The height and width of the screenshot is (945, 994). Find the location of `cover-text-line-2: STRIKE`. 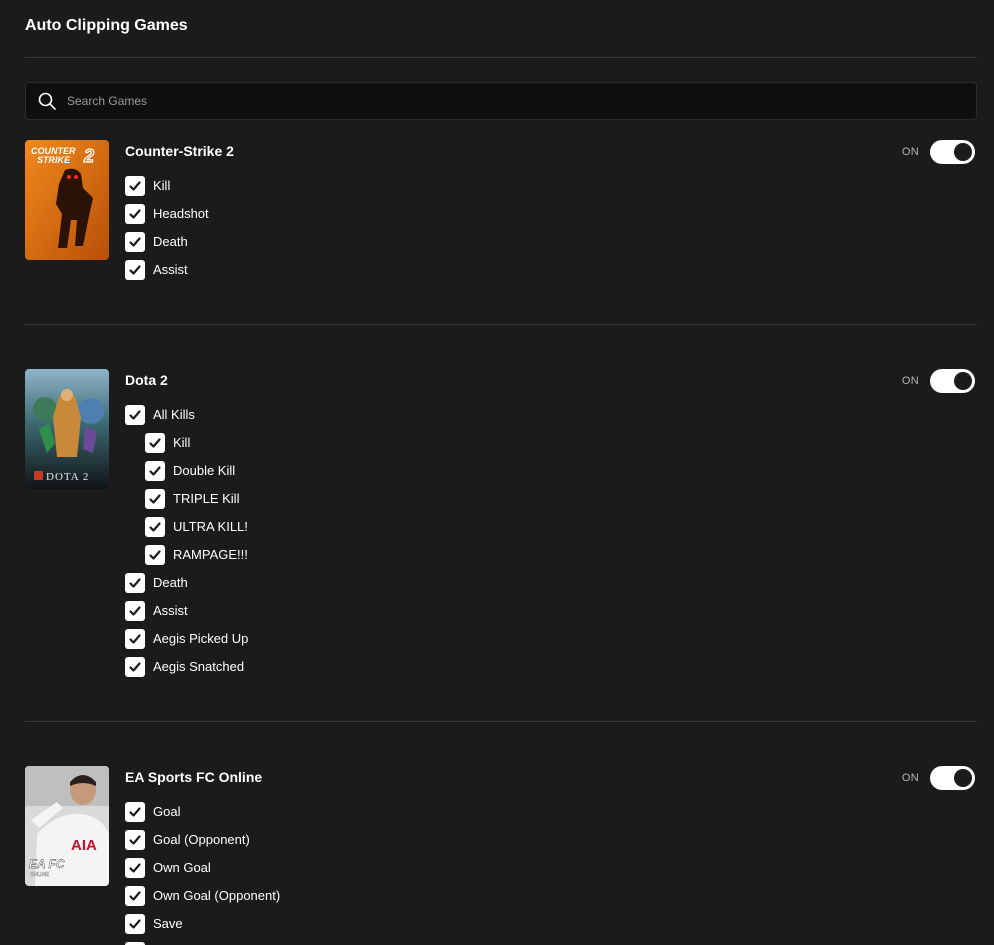

cover-text-line-2: STRIKE is located at coordinates (54, 160).